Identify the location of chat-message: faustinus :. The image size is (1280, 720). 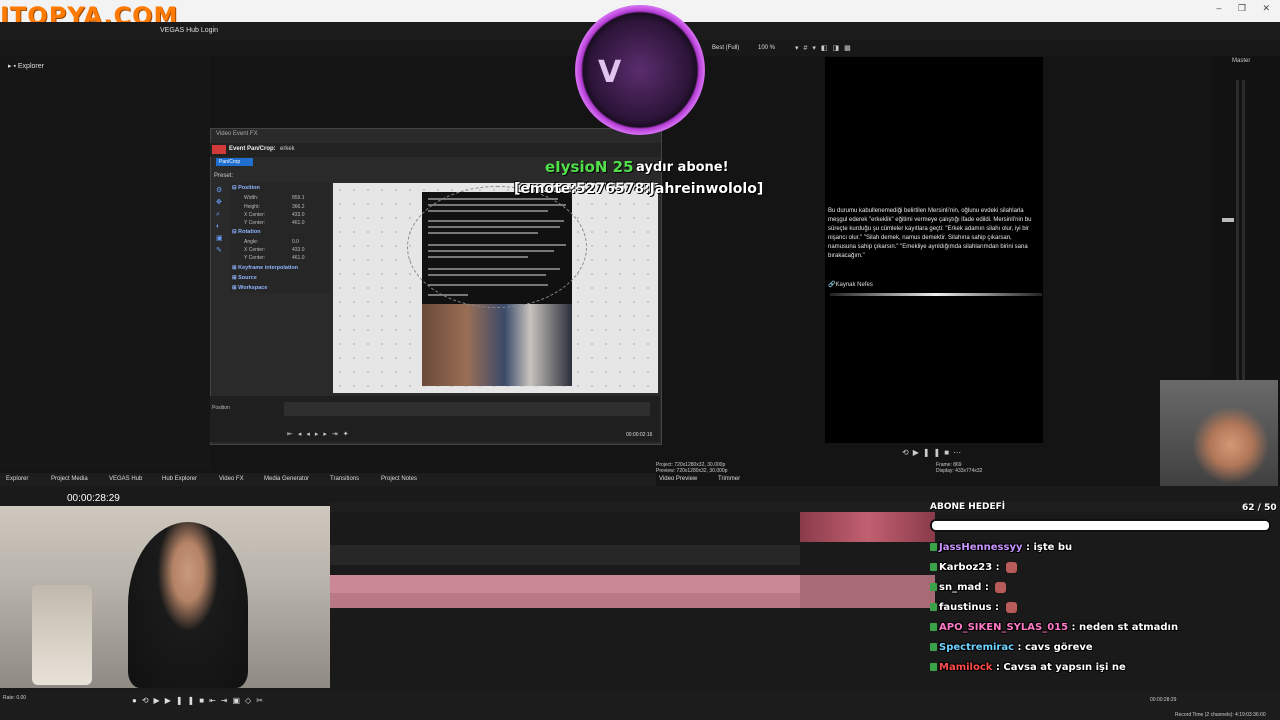
(1102, 608).